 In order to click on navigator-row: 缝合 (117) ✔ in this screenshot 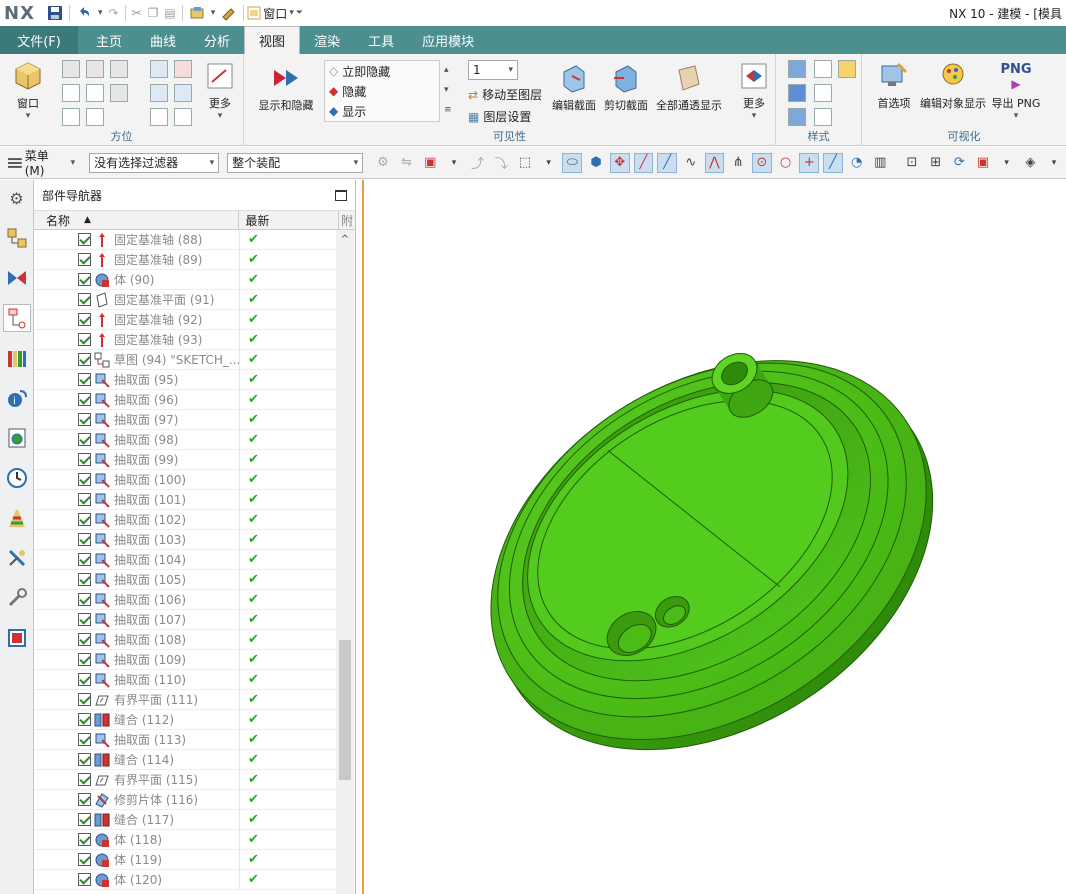, I will do `click(185, 820)`.